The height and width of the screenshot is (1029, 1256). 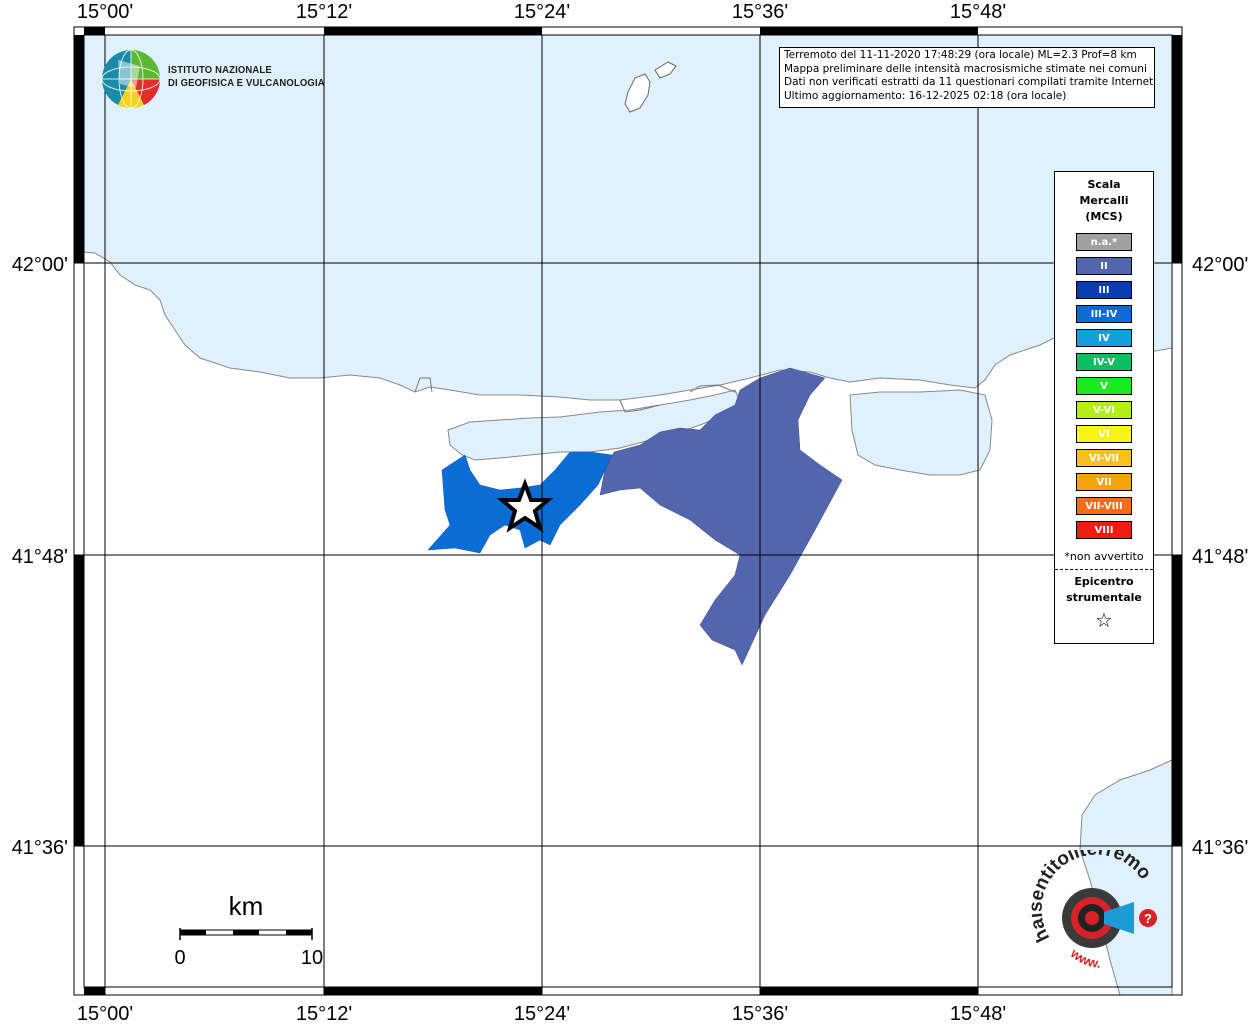 What do you see at coordinates (1104, 266) in the screenshot?
I see `legend-item: II` at bounding box center [1104, 266].